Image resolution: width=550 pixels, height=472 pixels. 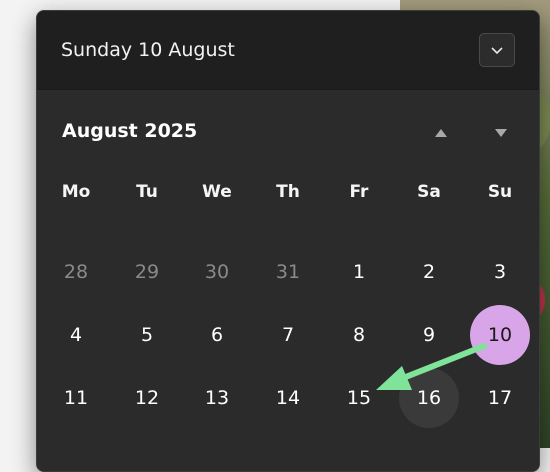 I want to click on weekday-su: Su, so click(x=500, y=192).